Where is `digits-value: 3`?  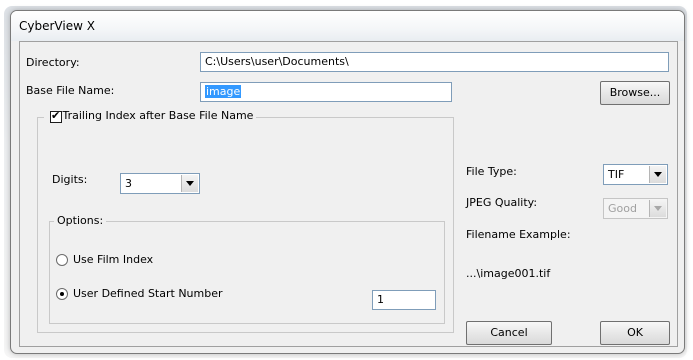 digits-value: 3 is located at coordinates (128, 183).